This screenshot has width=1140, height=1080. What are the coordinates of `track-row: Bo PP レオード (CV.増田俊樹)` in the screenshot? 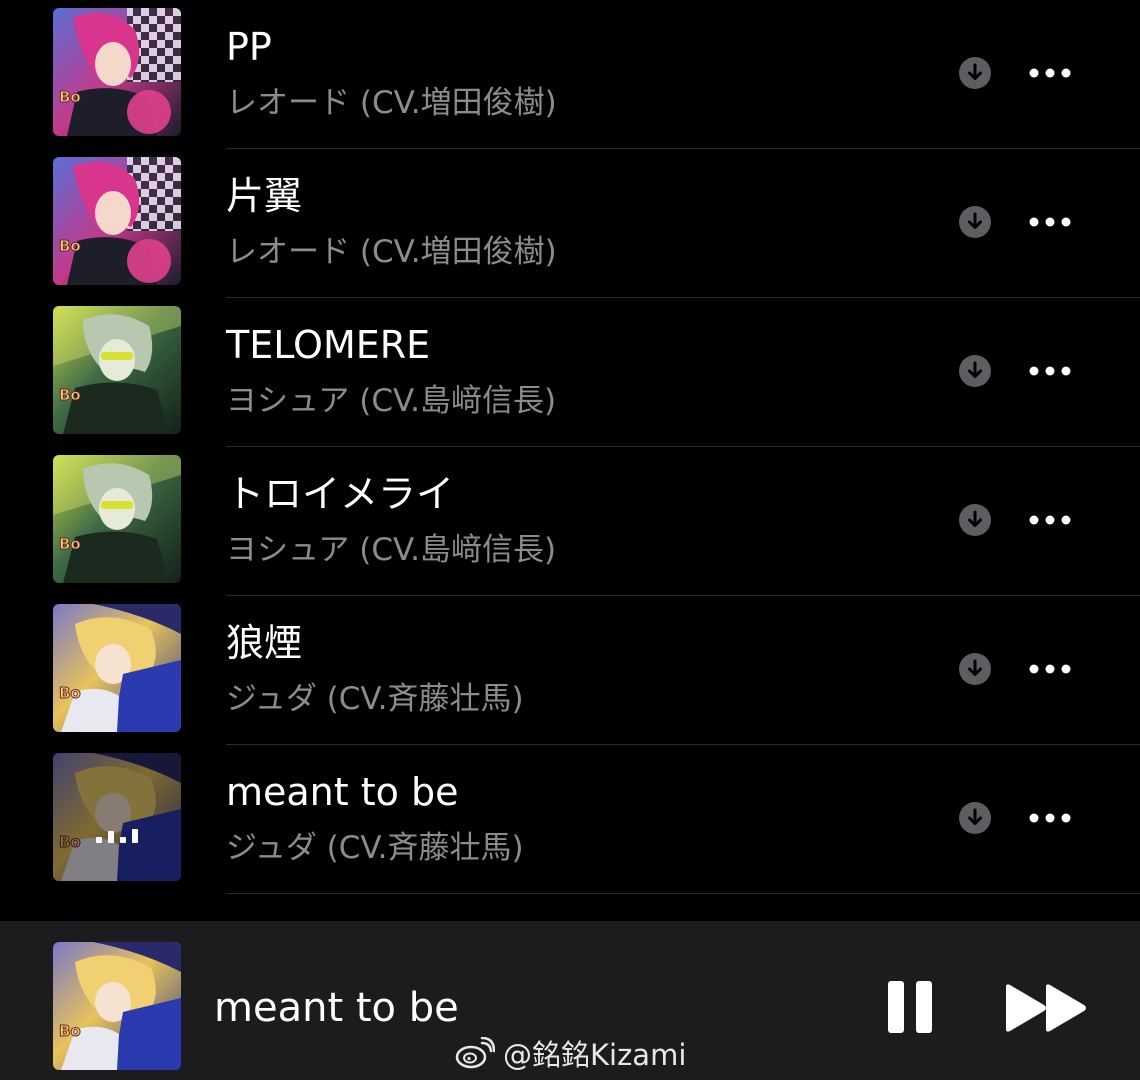 It's located at (570, 74).